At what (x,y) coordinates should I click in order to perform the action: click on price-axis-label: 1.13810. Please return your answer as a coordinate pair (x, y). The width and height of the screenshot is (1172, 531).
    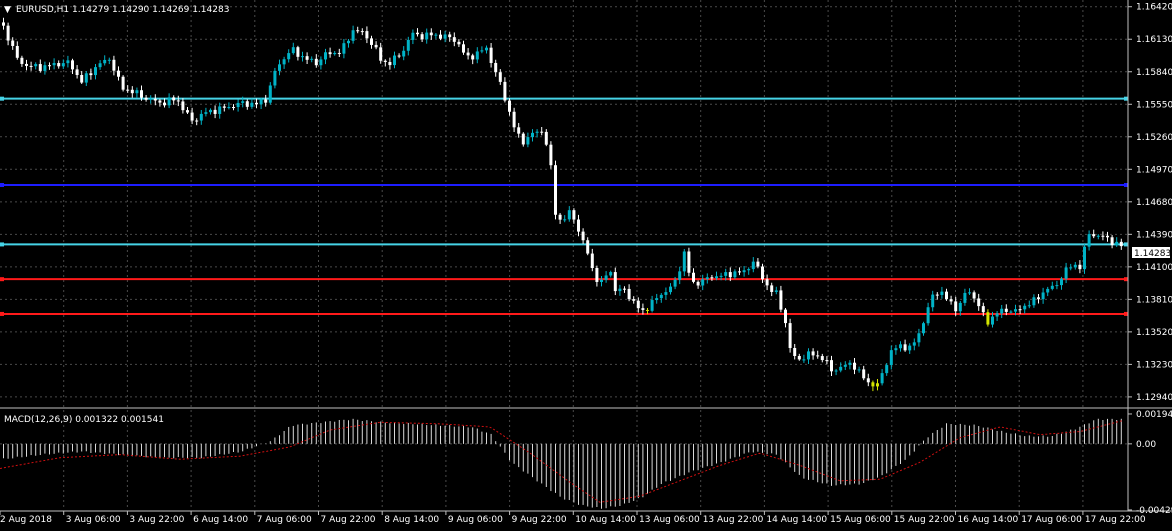
    Looking at the image, I should click on (1154, 300).